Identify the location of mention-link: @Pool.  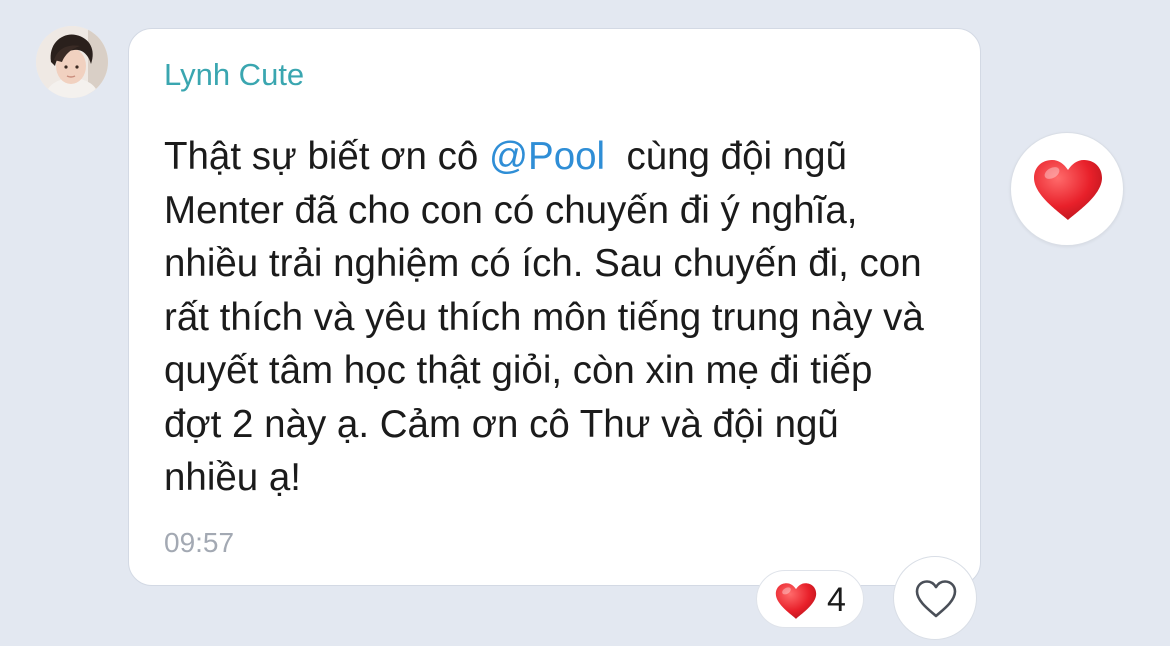
(547, 156).